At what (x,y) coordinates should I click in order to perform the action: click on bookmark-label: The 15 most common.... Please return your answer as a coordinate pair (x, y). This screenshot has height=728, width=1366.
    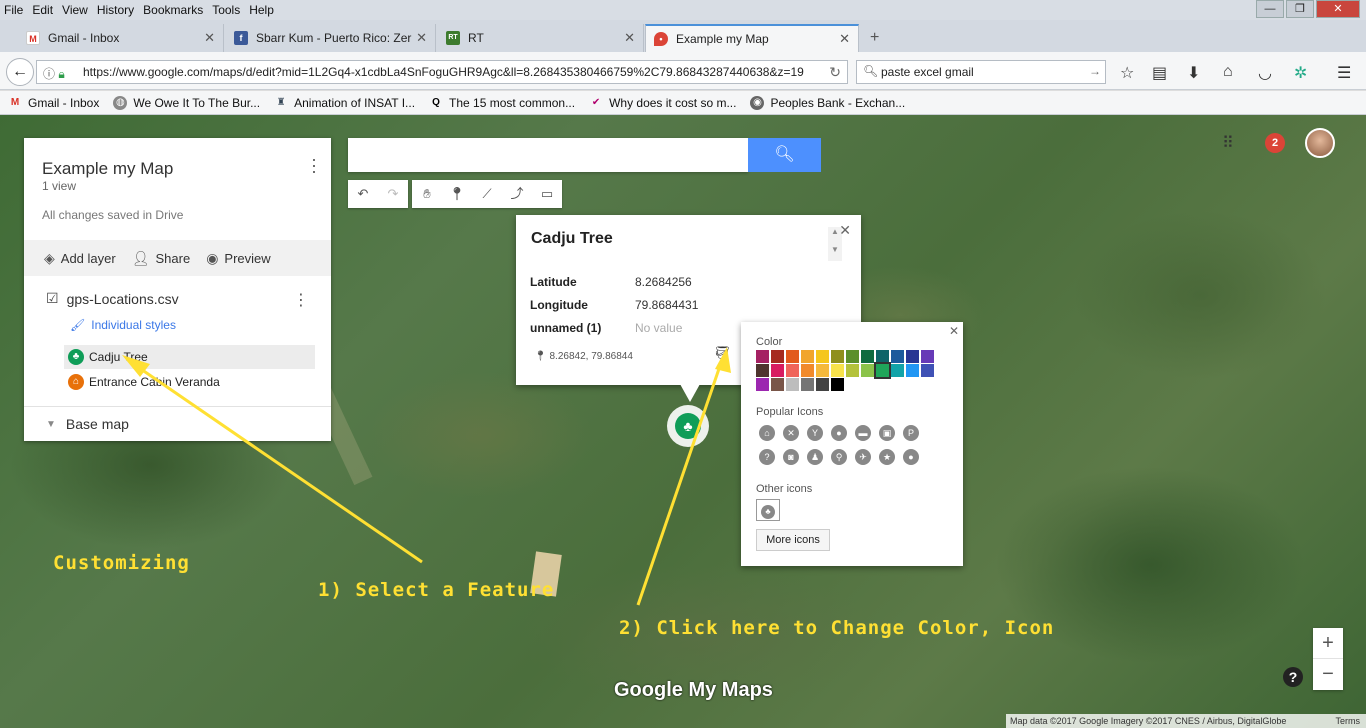
    Looking at the image, I should click on (512, 102).